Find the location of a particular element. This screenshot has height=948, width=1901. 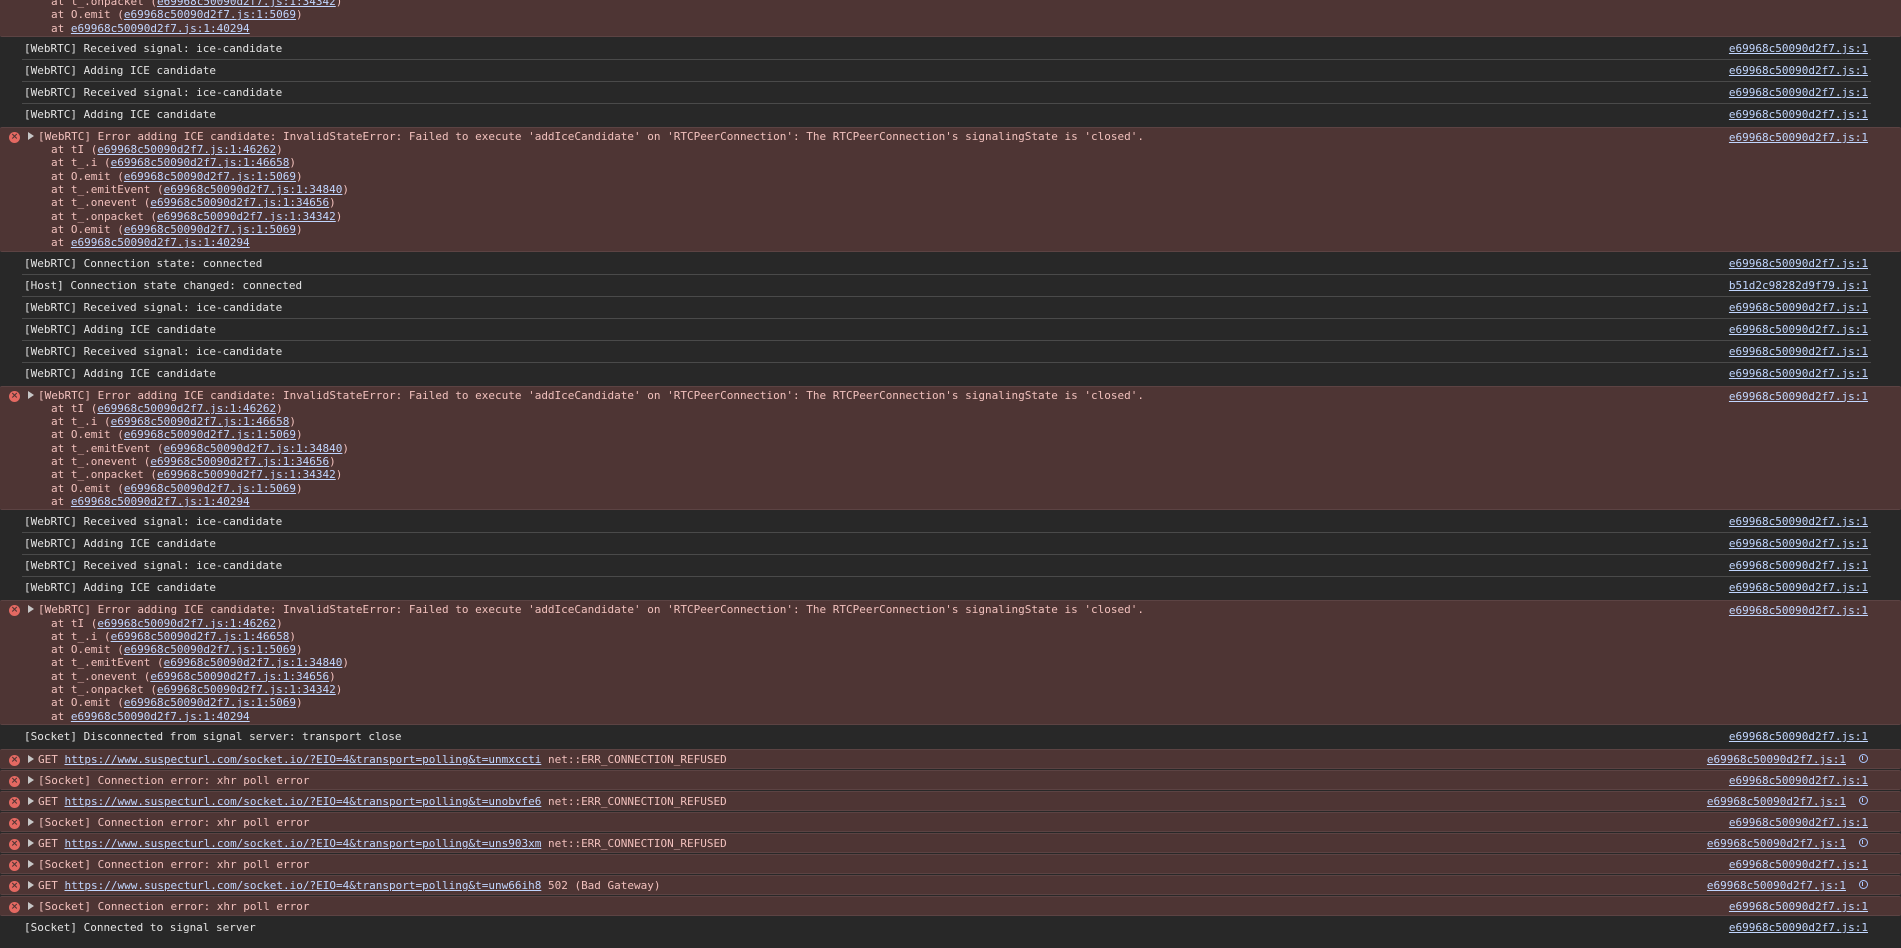

stack-frame: at O.emit (e69968c50090d2f7.js:1:5069) is located at coordinates (177, 650).